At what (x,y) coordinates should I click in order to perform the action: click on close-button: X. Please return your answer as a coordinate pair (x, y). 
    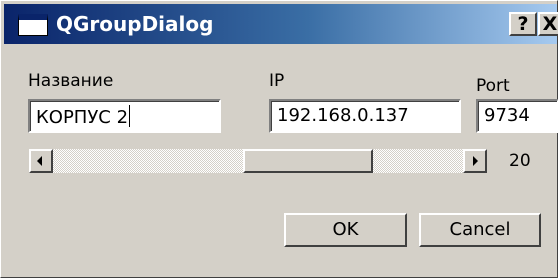
    Looking at the image, I should click on (548, 24).